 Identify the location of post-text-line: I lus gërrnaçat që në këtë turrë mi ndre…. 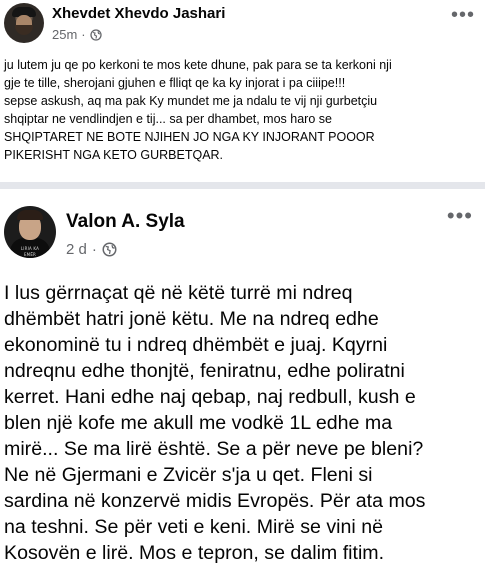
(178, 293).